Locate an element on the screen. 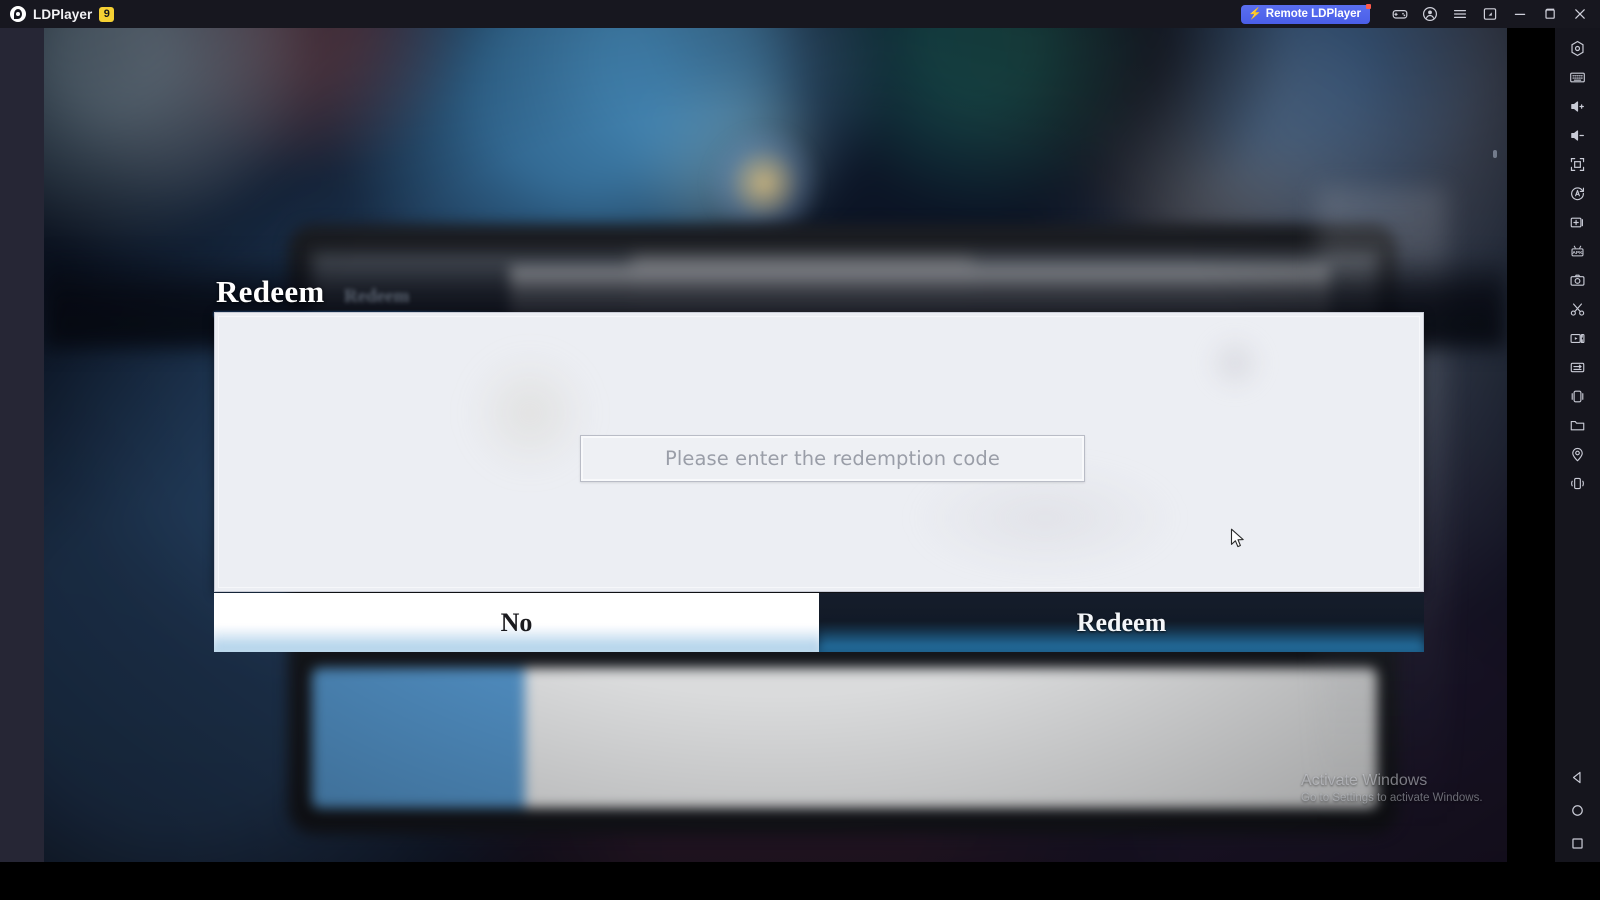 The image size is (1600, 900). cancel-button: No is located at coordinates (516, 622).